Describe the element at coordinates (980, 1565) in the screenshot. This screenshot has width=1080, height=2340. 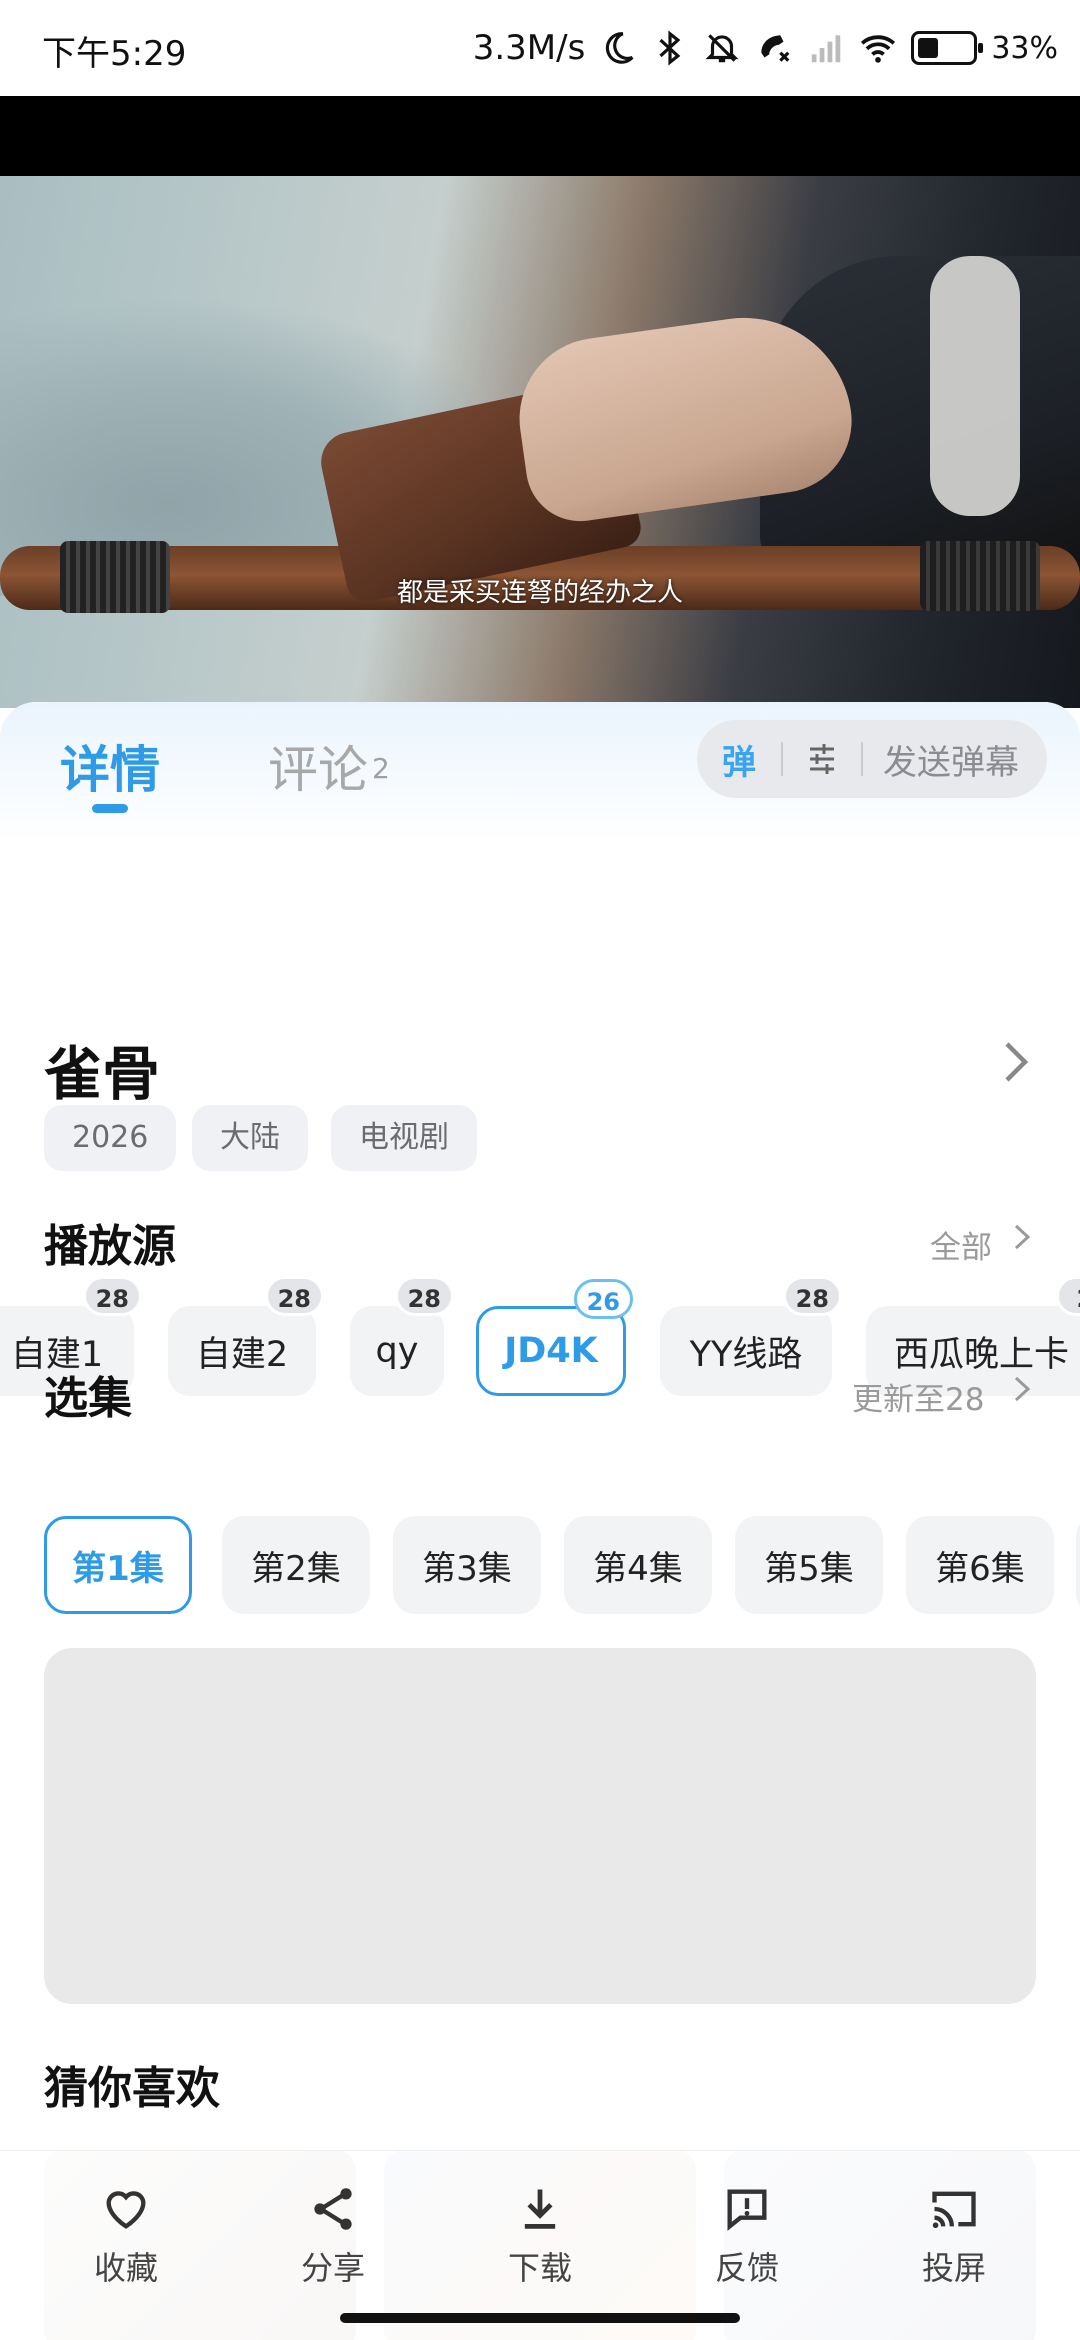
I see `episode-6: 第6集` at that location.